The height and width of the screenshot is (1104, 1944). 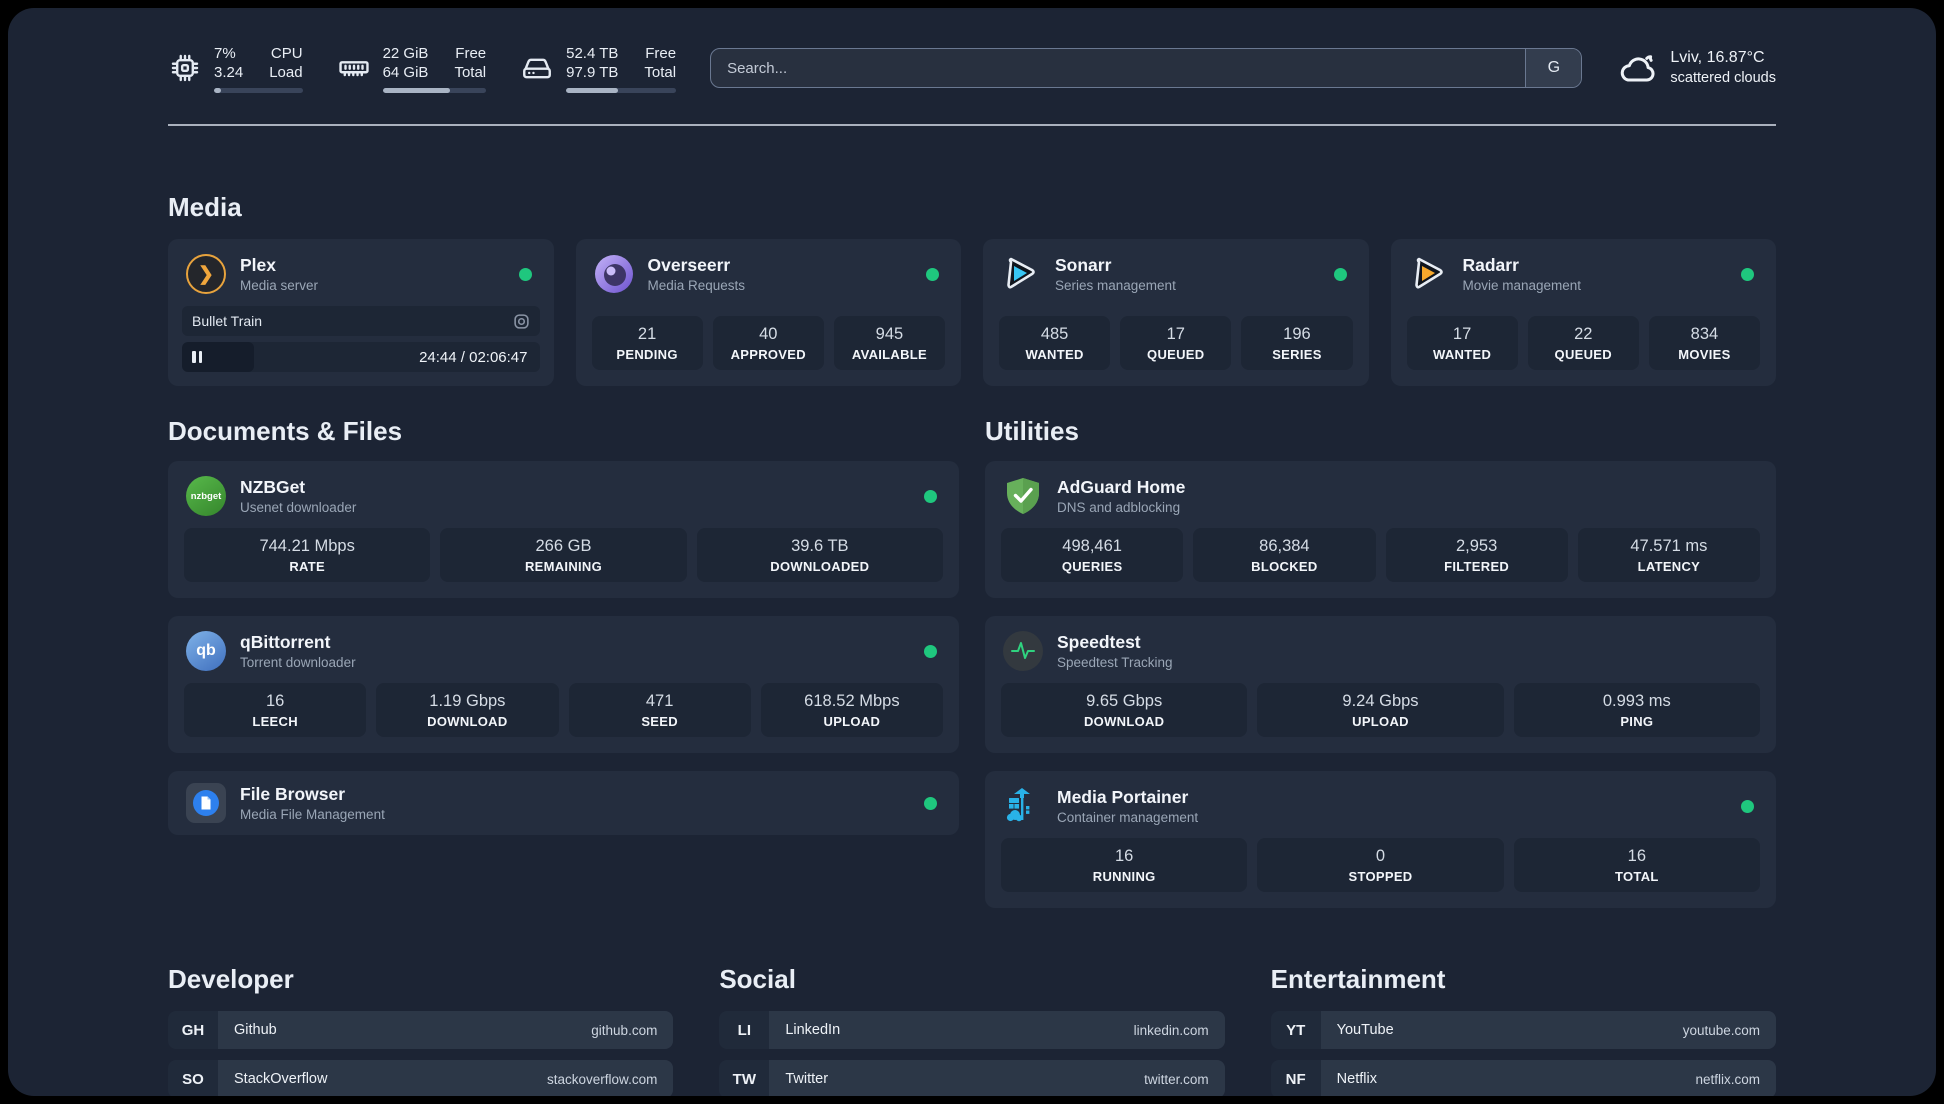 I want to click on stat-box: 16 TOTAL, so click(x=1636, y=865).